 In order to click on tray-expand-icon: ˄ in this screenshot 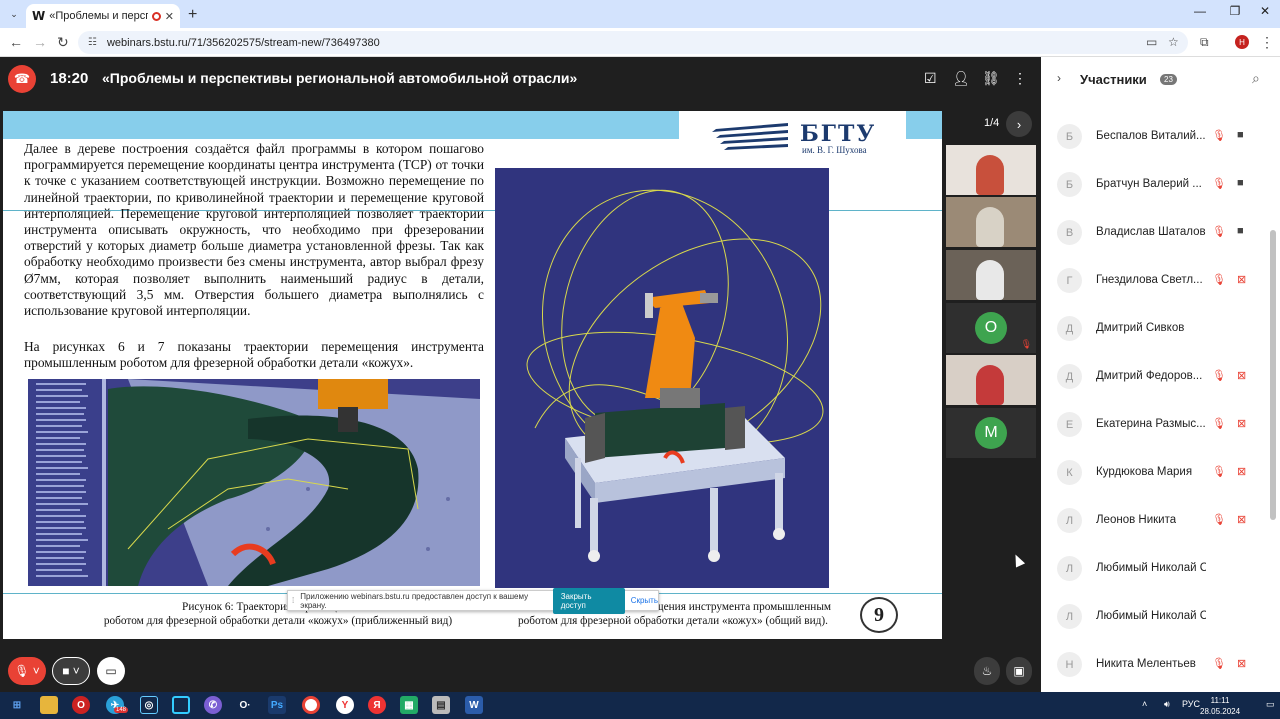, I will do `click(1144, 704)`.